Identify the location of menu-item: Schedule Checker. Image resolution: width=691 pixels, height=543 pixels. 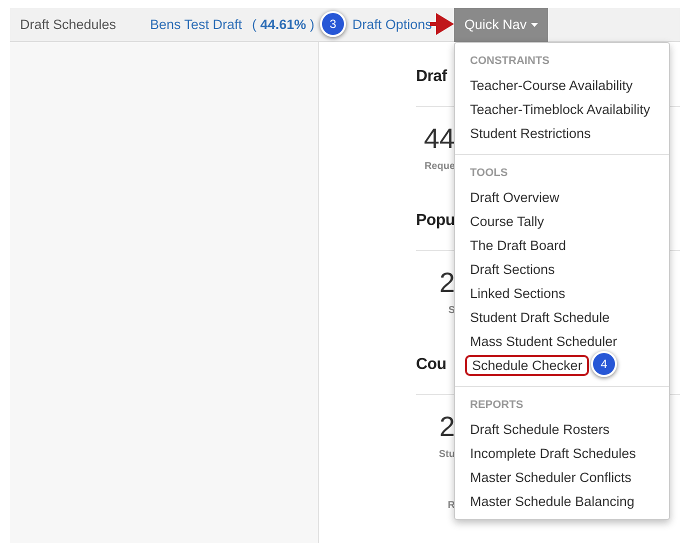
(527, 365).